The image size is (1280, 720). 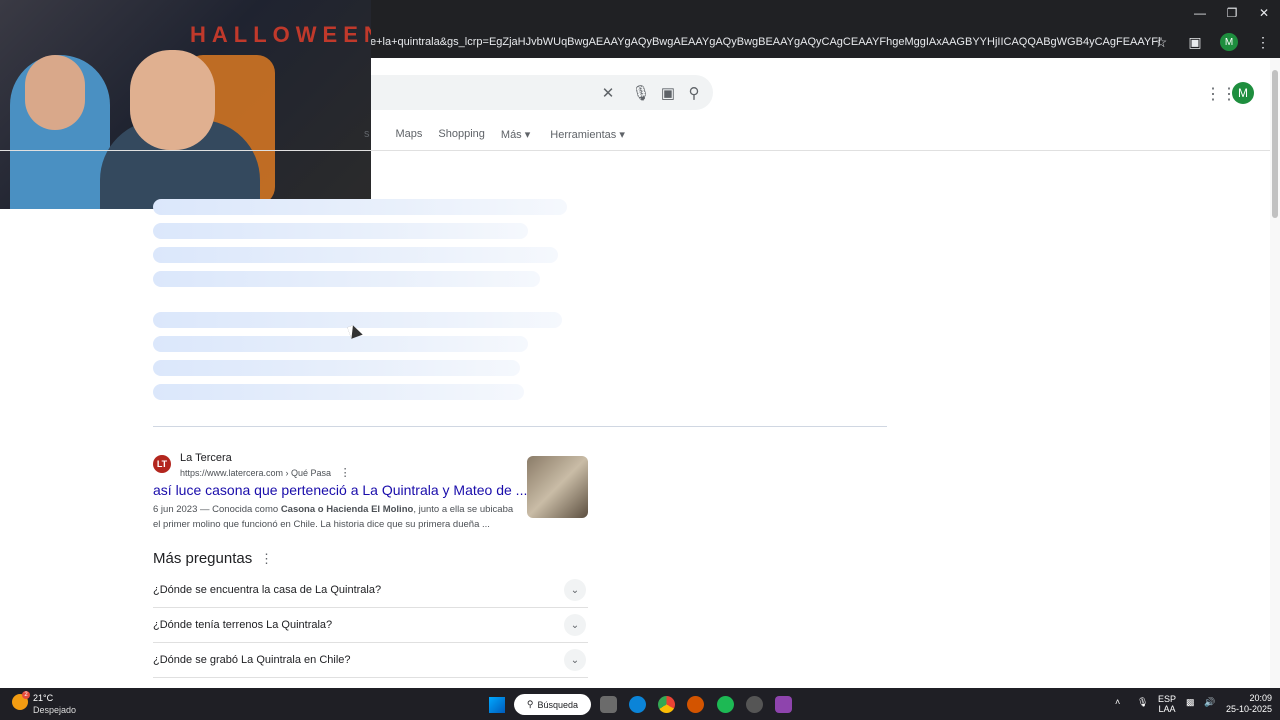 What do you see at coordinates (370, 625) in the screenshot?
I see `paa-question: ¿Dónde tenía terrenos La Quintrala? ⌄` at bounding box center [370, 625].